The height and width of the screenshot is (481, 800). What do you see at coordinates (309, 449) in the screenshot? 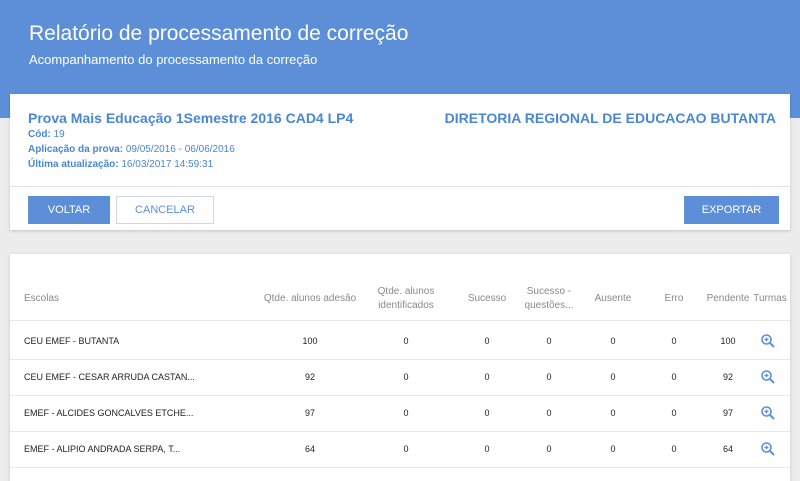
I see `row-4-adhesion: 64` at bounding box center [309, 449].